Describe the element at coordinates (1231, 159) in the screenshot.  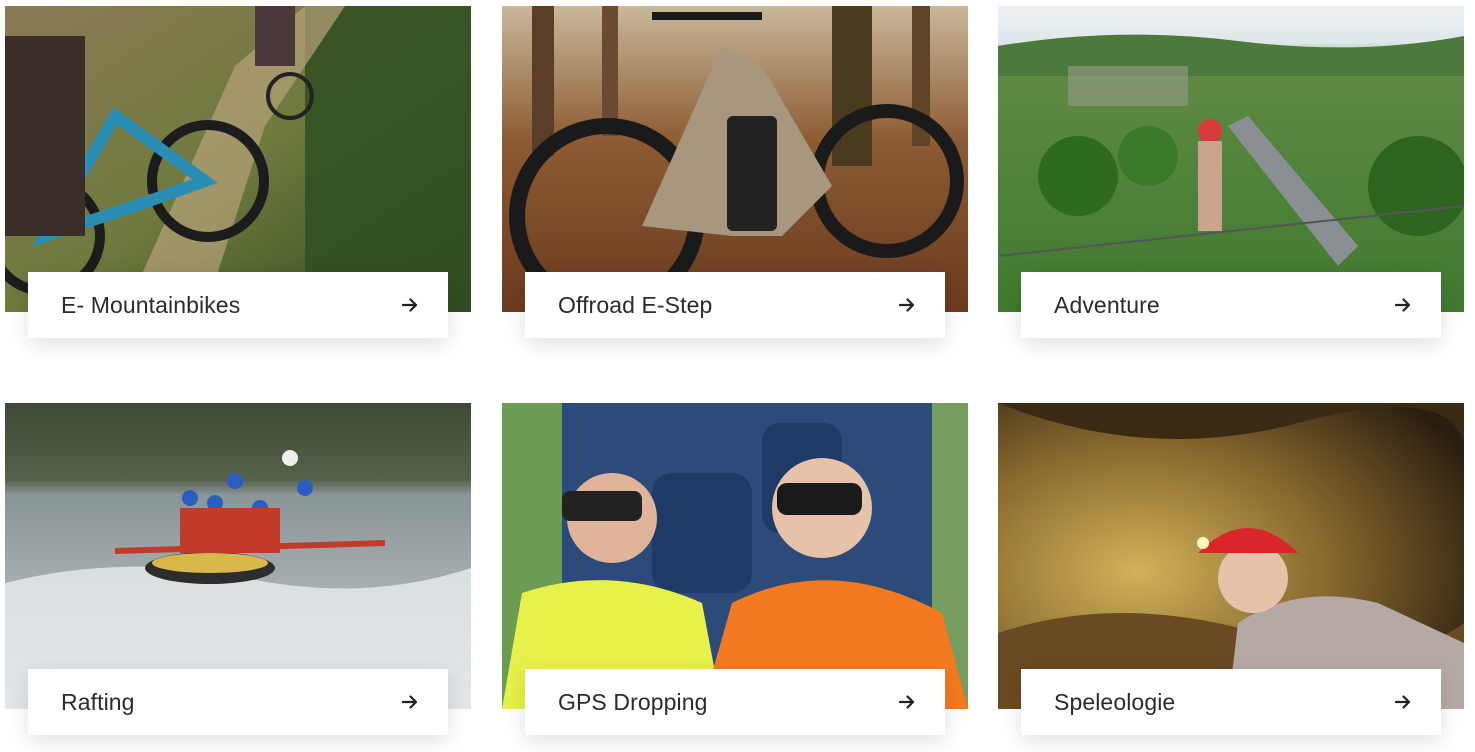
I see `adventure-rope-bridge-photo` at that location.